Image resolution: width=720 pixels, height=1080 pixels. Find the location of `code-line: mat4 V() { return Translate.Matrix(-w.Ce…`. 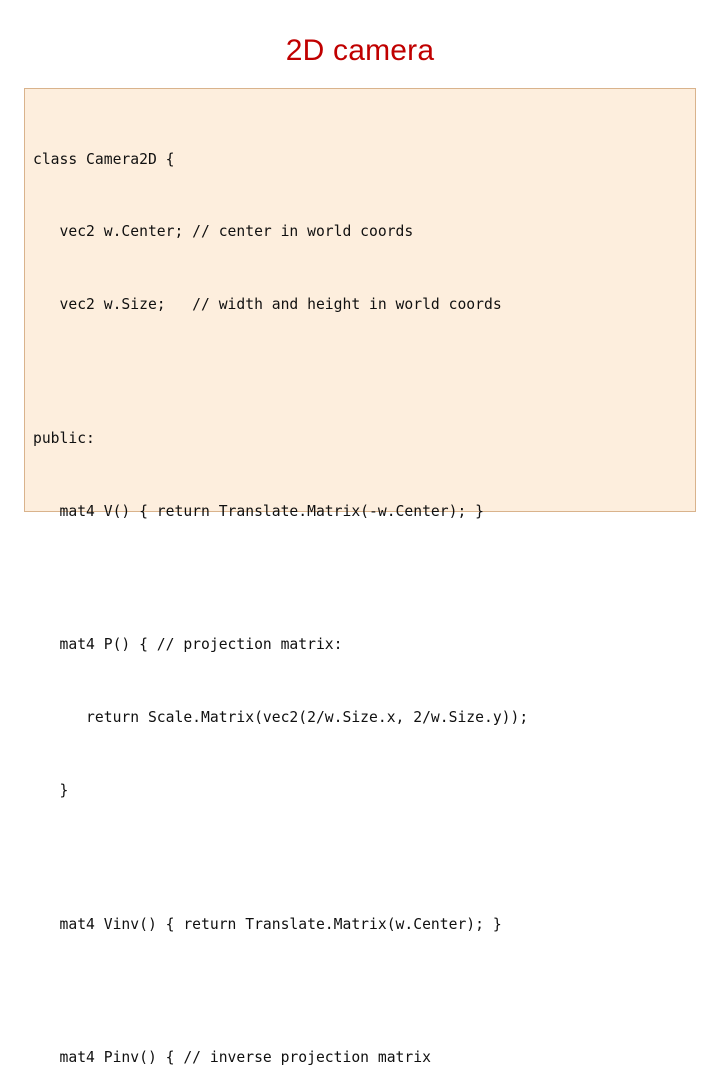

code-line: mat4 V() { return Translate.Matrix(-w.Ce… is located at coordinates (258, 511).